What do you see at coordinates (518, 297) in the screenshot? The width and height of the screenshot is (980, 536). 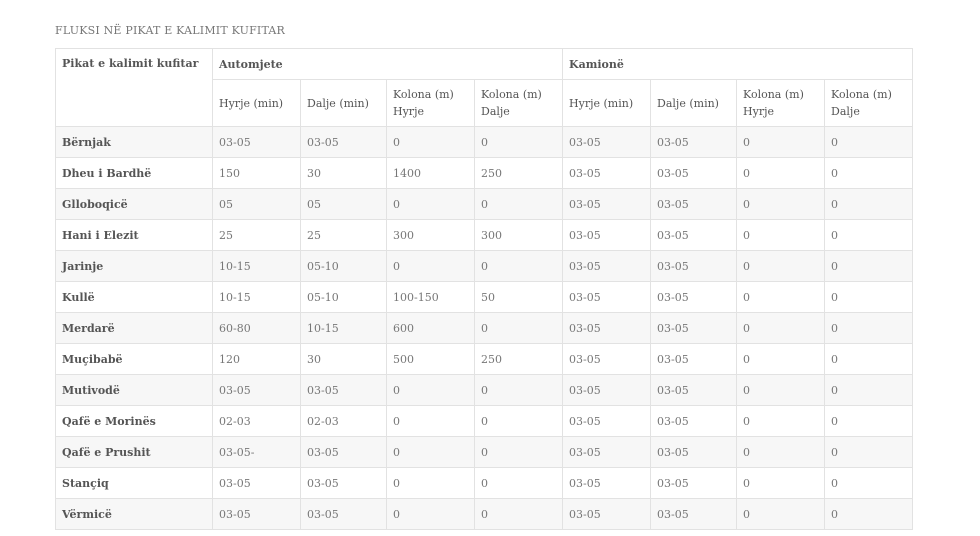 I see `table-cell: 50` at bounding box center [518, 297].